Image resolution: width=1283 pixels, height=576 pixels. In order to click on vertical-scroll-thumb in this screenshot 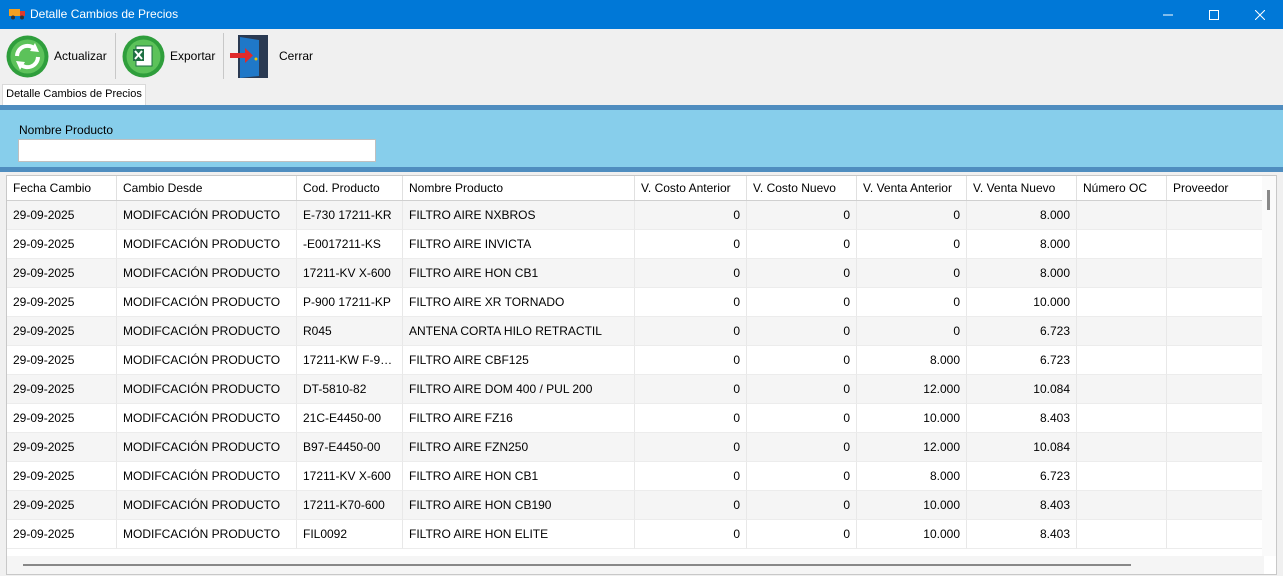, I will do `click(1268, 200)`.